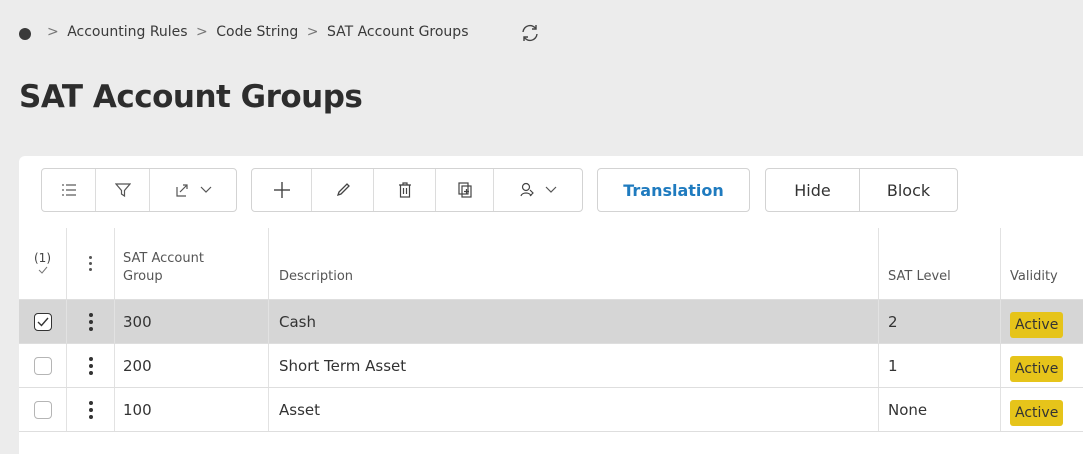  I want to click on header-menu-button, so click(91, 263).